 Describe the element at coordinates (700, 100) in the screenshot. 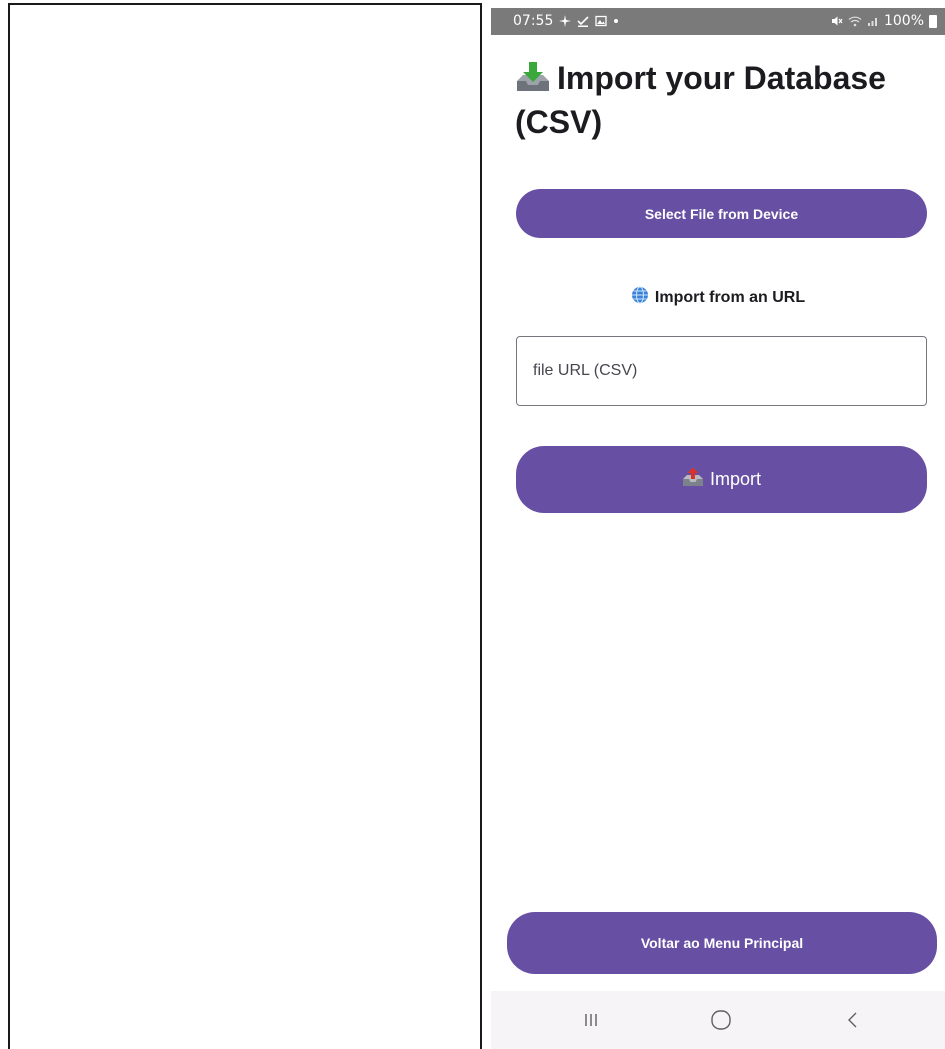

I see `page-title-text: Import your Database (CSV)` at that location.